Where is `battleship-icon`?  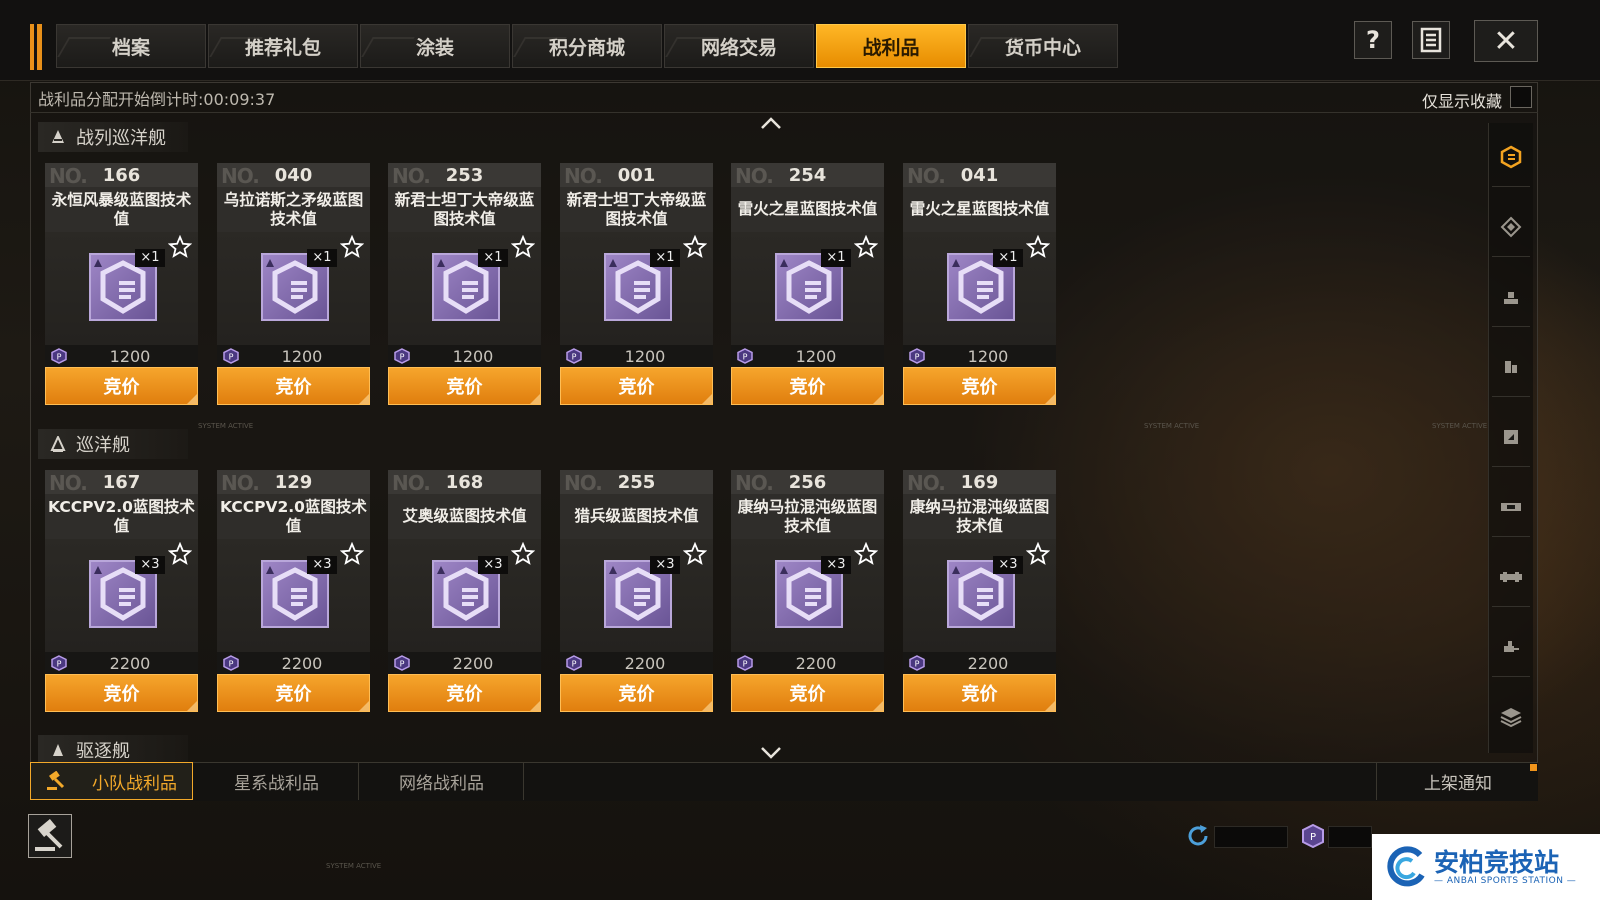 battleship-icon is located at coordinates (1511, 367).